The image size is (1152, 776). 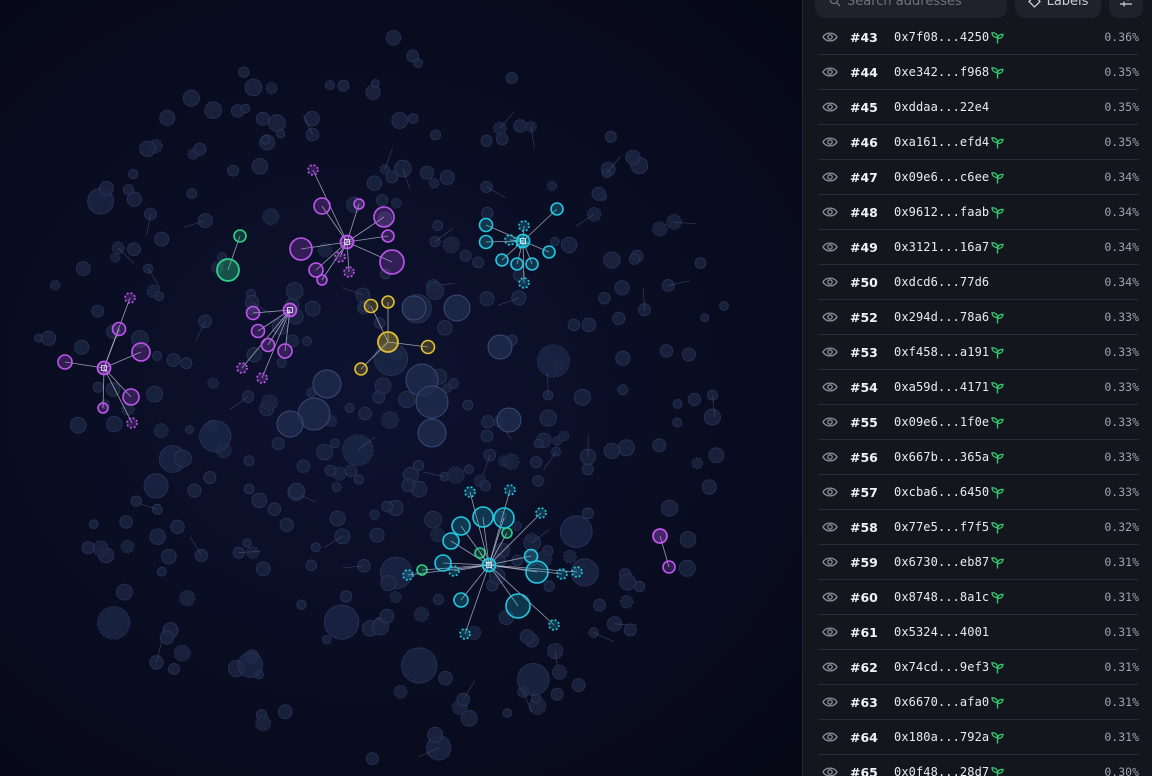 I want to click on holder-row: #61 0x5324...4001 0.31%, so click(x=979, y=632).